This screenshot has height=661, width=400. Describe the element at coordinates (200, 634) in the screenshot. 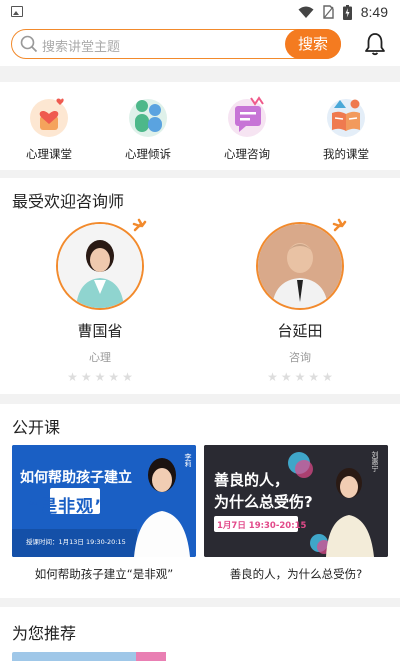

I see `recommend-section: 为您推荐` at that location.